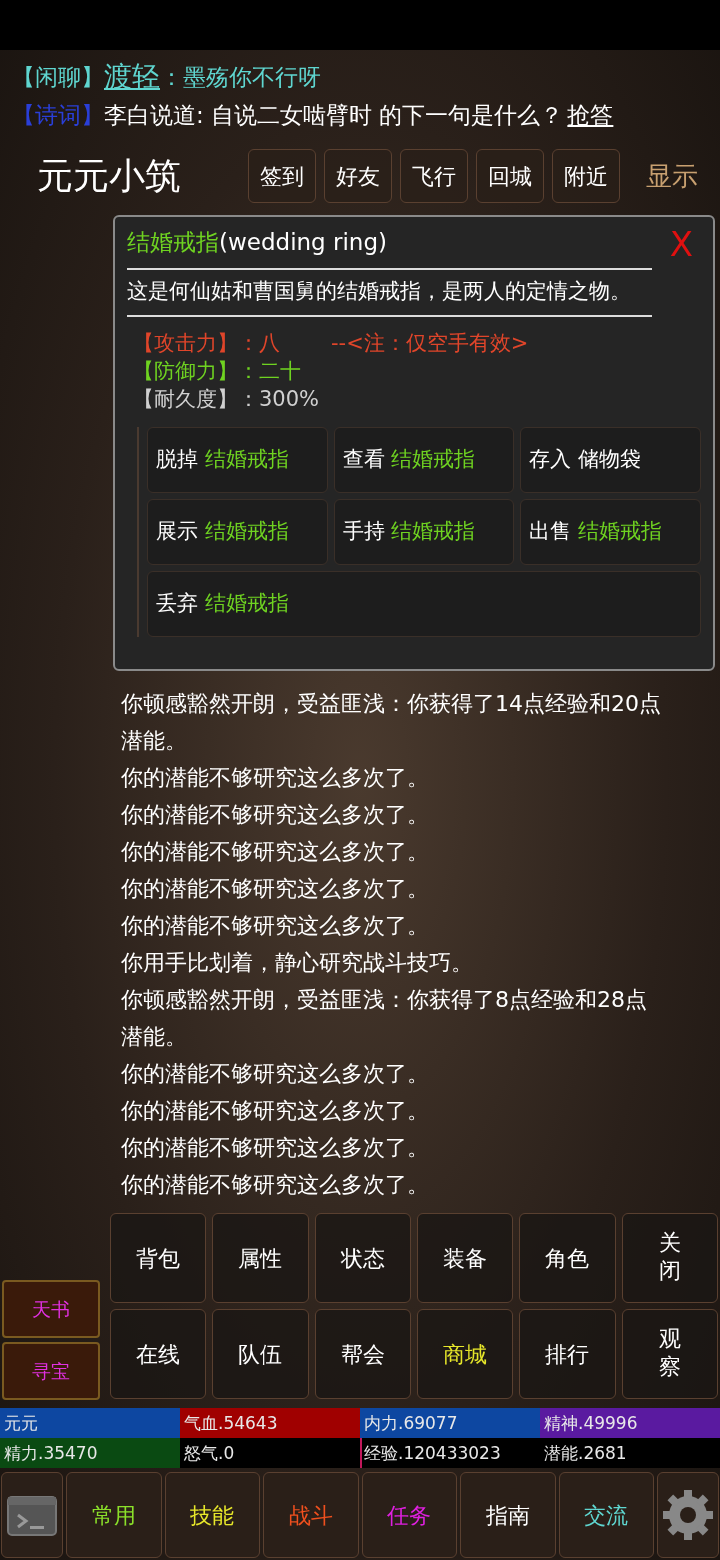 Image resolution: width=720 pixels, height=1560 pixels. Describe the element at coordinates (50, 1453) in the screenshot. I see `stat-bar-label: 精力.35470` at that location.